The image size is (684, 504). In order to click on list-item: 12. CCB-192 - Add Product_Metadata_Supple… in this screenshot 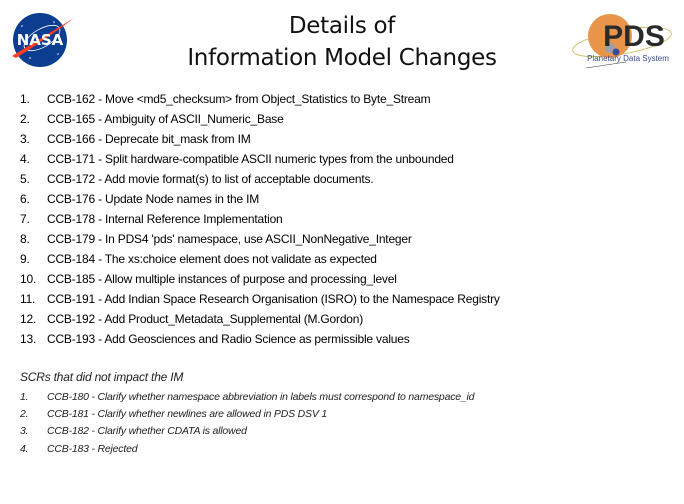, I will do `click(260, 319)`.